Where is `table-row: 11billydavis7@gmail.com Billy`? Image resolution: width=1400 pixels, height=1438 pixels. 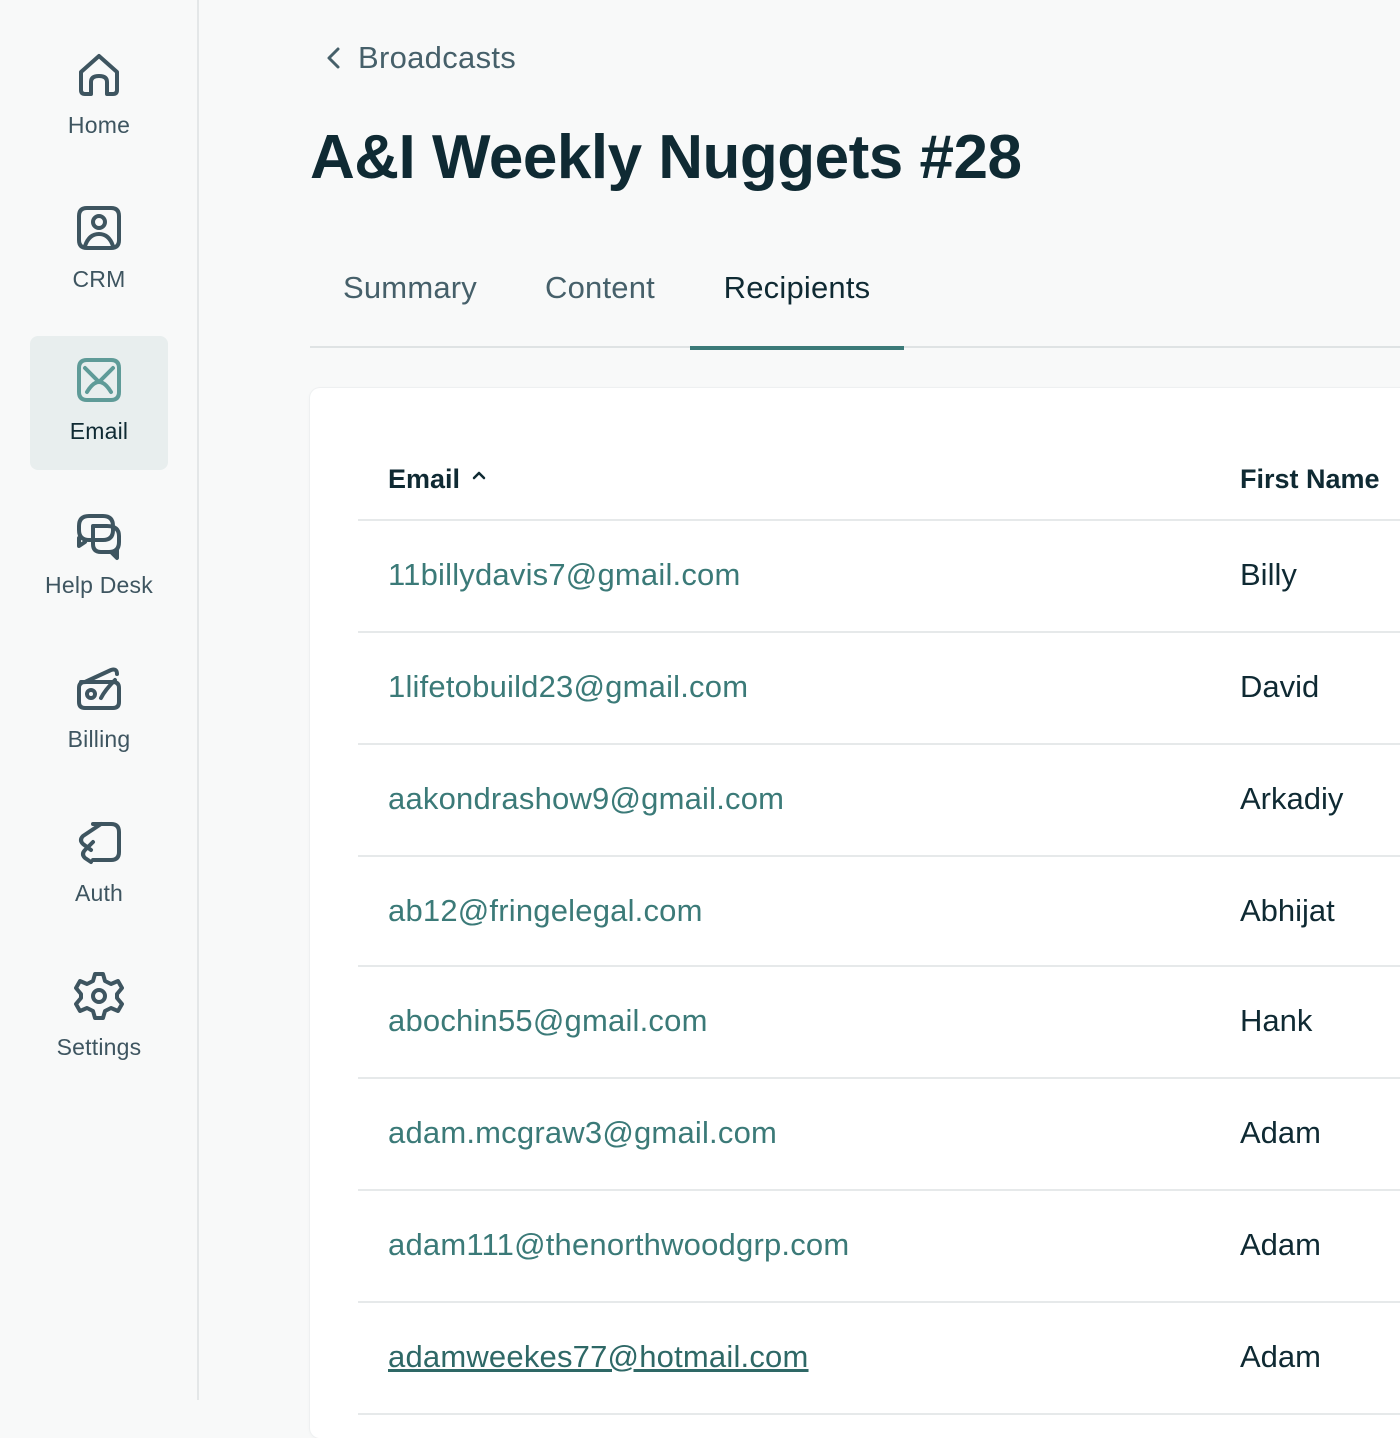
table-row: 11billydavis7@gmail.com Billy is located at coordinates (879, 577).